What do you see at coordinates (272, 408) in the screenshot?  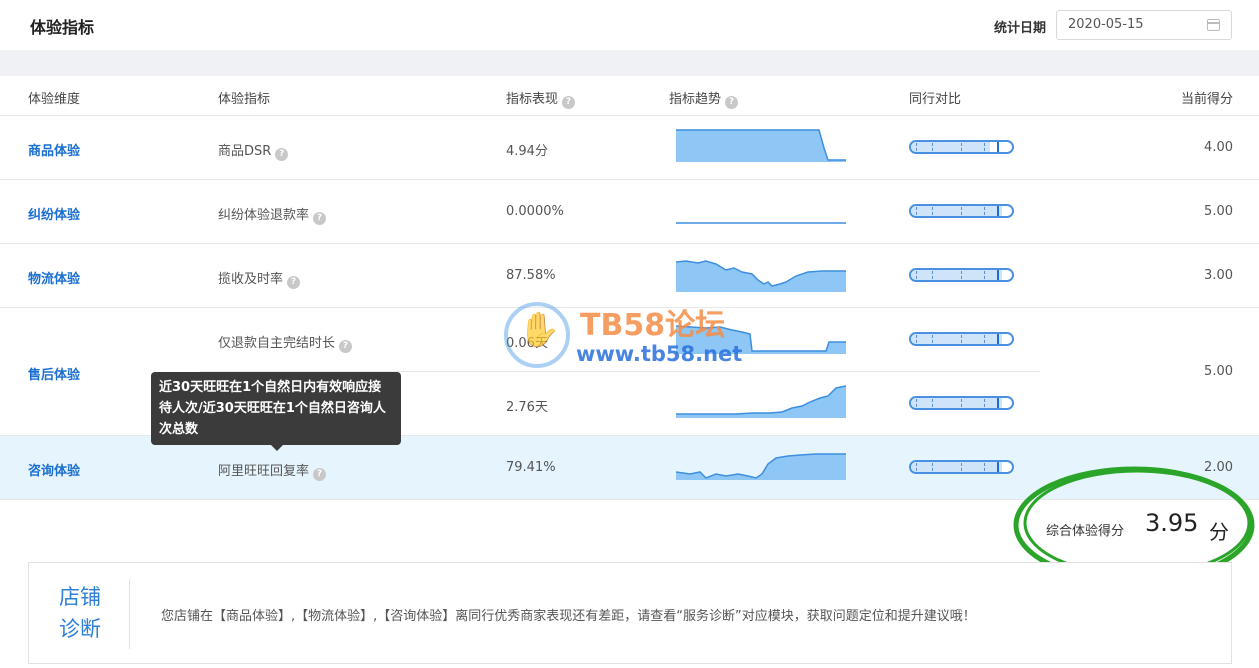 I see `tooltip-text: 近30天旺旺在1个自然日内有效响应接待人次/近30天旺旺在1个自然日咨询人次总数` at bounding box center [272, 408].